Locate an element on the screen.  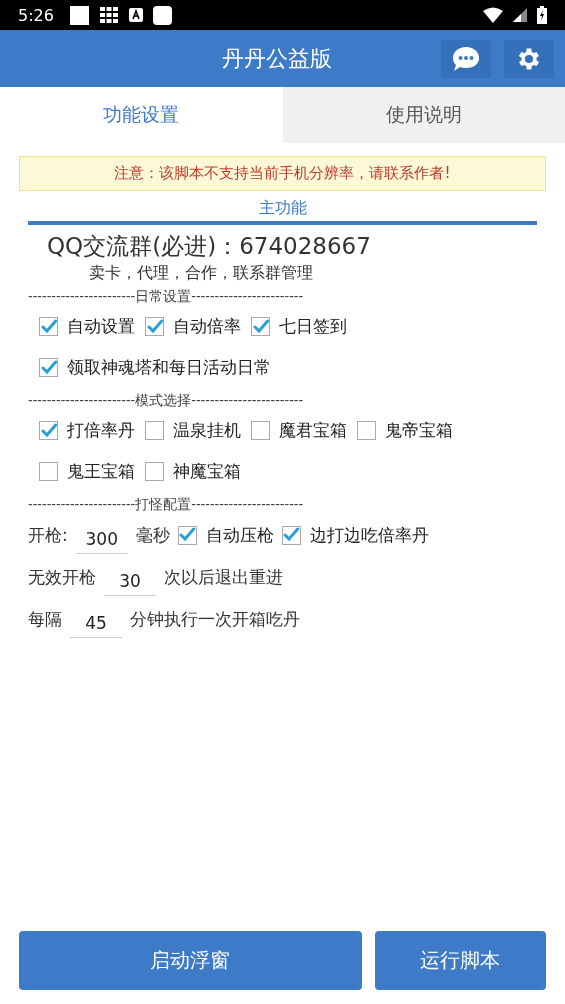
section-divider: -----------------------打怪配置------------------------ is located at coordinates (166, 505).